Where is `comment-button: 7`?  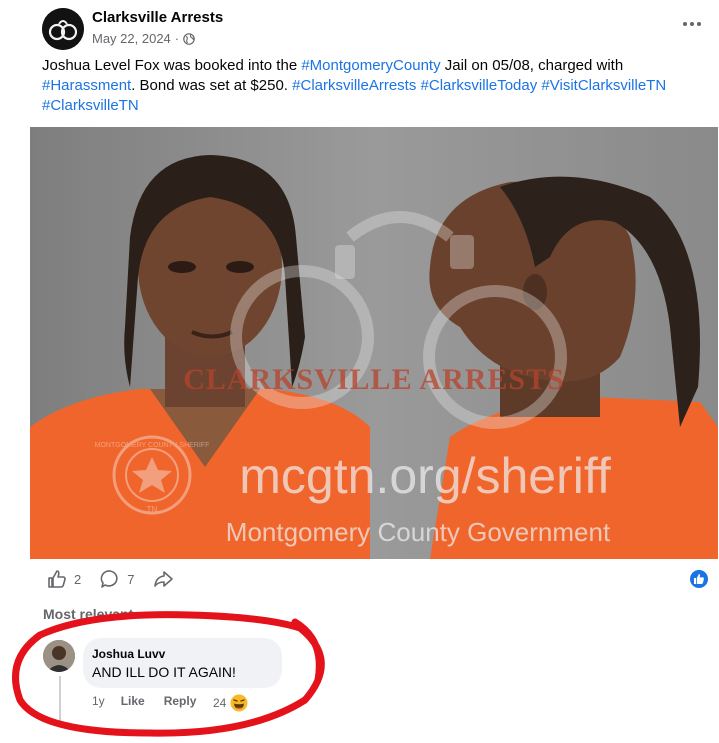 comment-button: 7 is located at coordinates (116, 579).